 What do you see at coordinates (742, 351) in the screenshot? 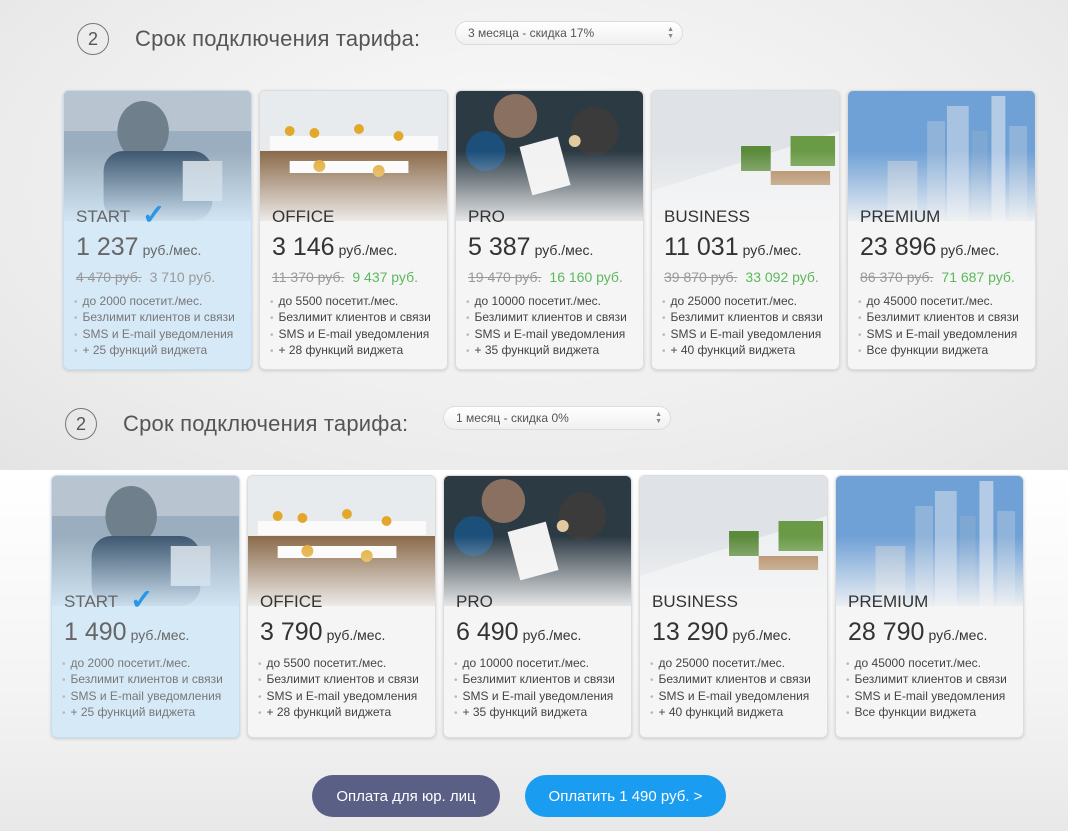
I see `feature-item: + 40 функций виджета` at bounding box center [742, 351].